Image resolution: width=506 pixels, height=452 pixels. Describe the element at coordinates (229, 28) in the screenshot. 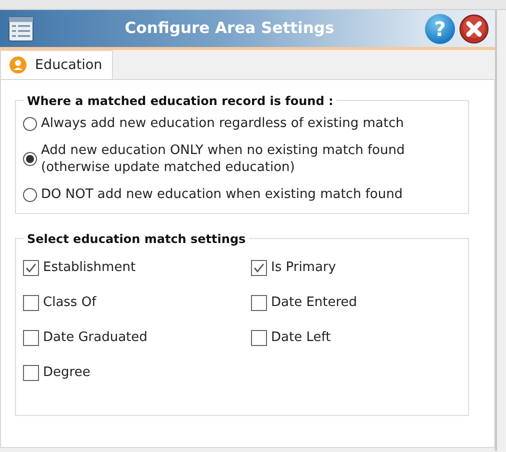

I see `window-title: Configure Area Settings` at that location.